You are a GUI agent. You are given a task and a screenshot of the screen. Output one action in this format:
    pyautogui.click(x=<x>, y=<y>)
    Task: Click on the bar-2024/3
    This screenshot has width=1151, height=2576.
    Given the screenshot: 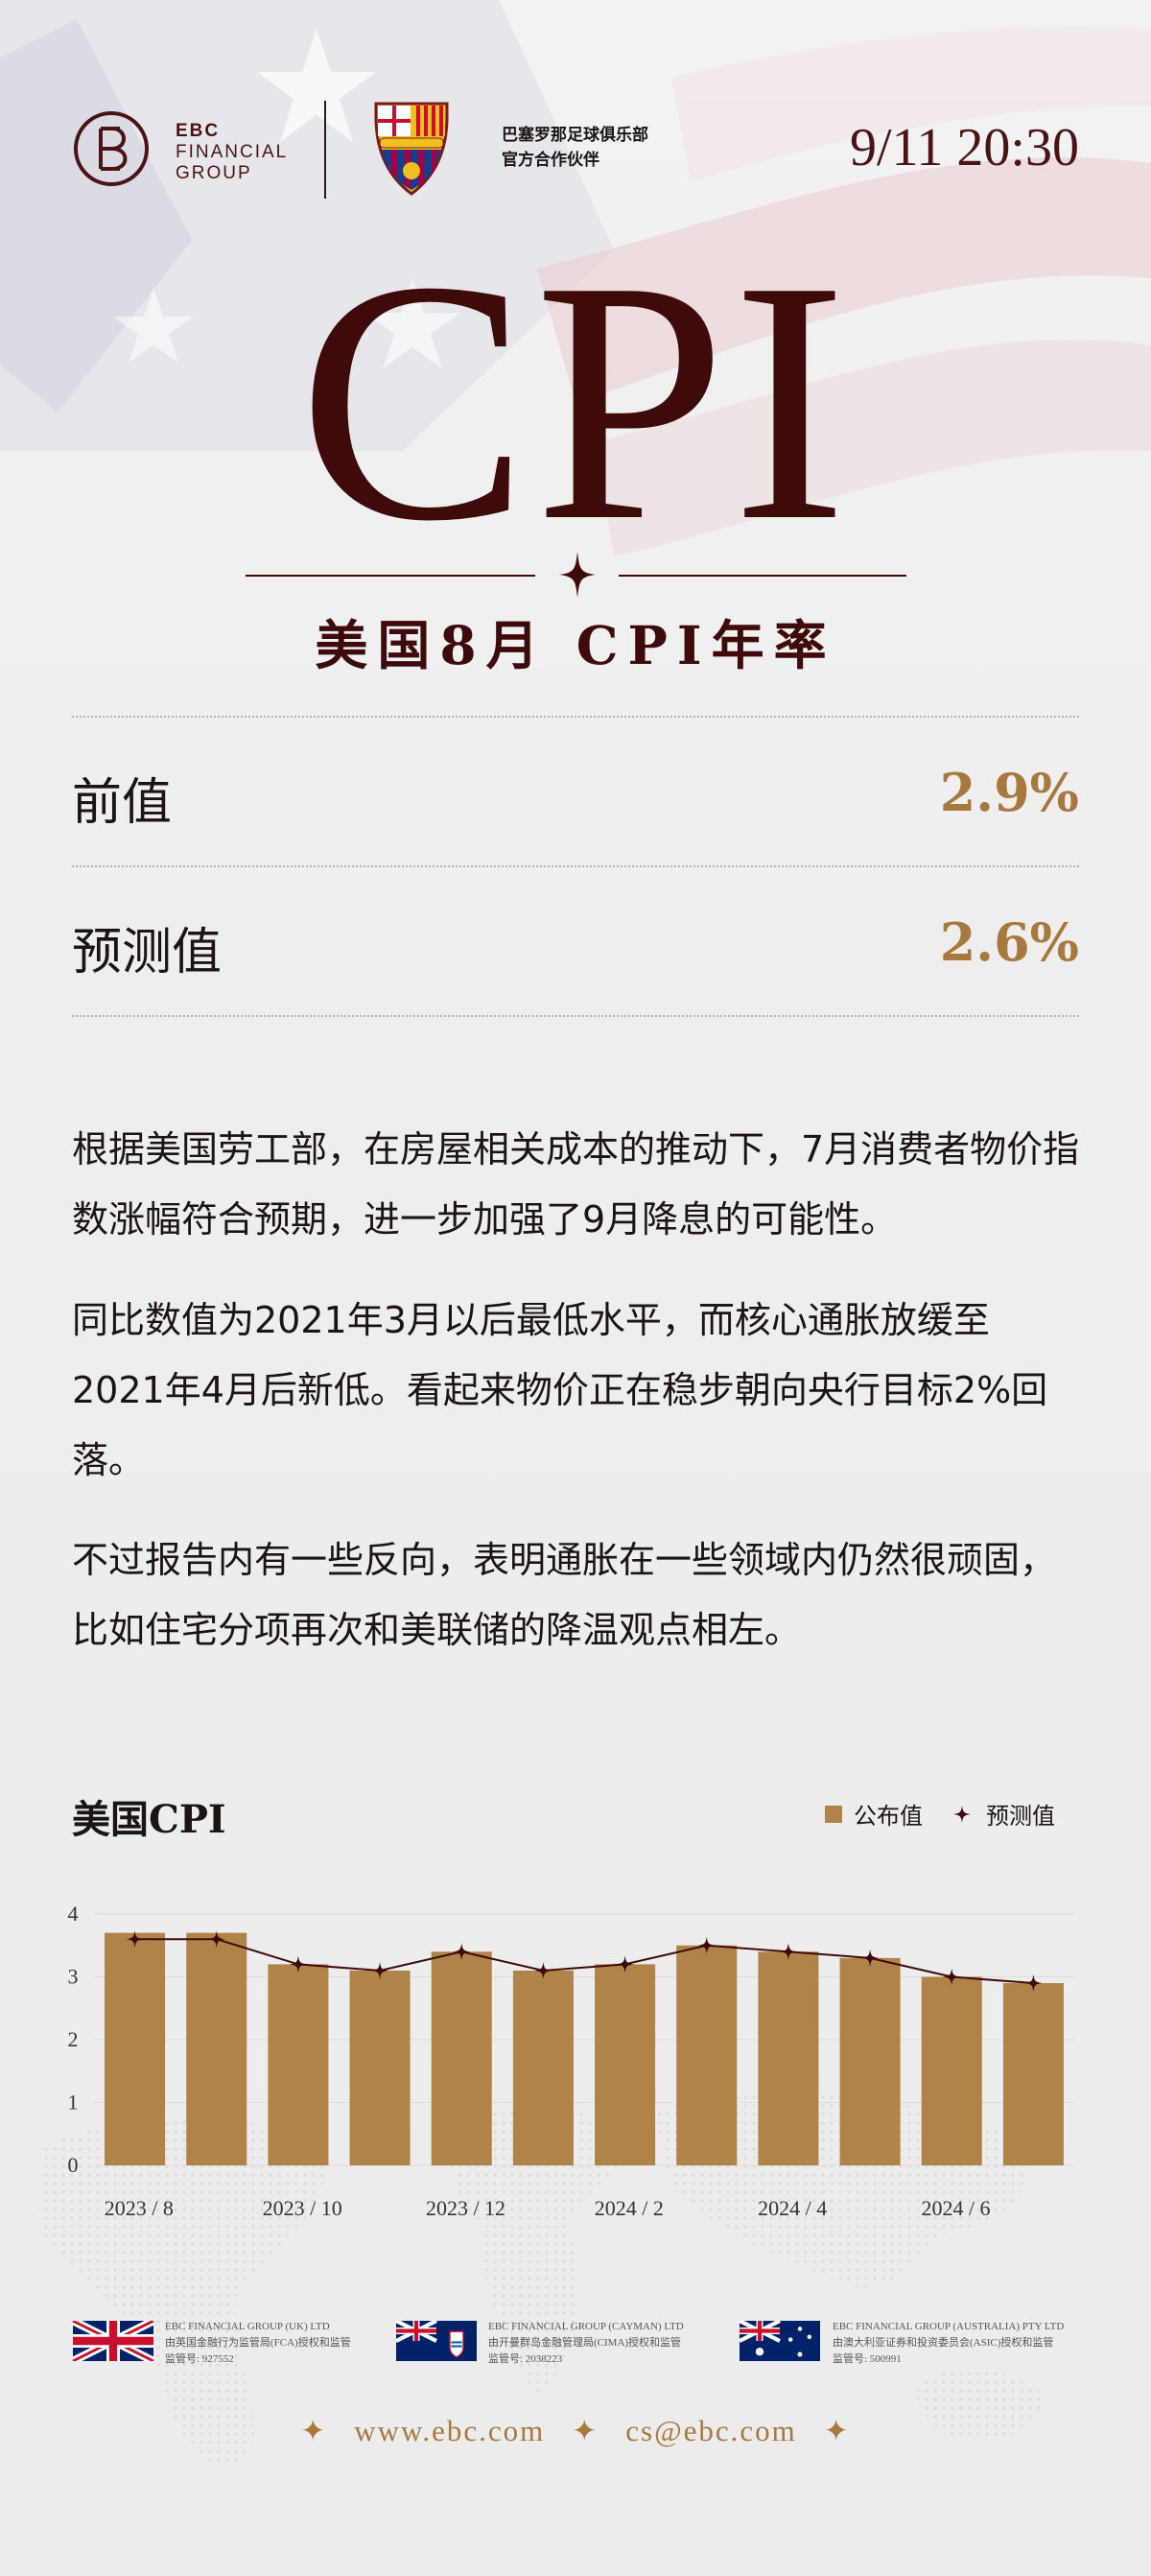 What is the action you would take?
    pyautogui.click(x=707, y=2055)
    